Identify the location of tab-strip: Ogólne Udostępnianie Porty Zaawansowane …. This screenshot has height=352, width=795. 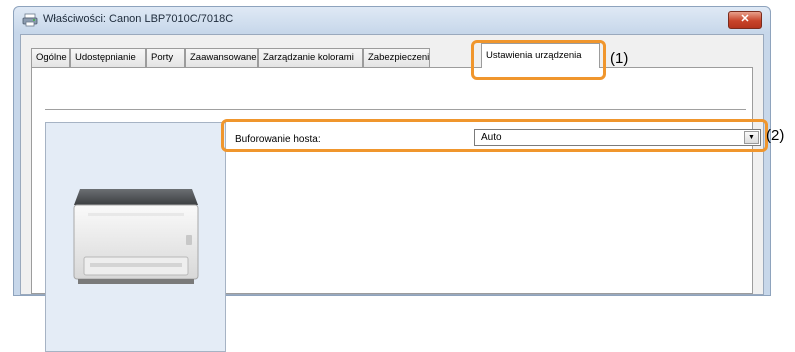
(392, 55).